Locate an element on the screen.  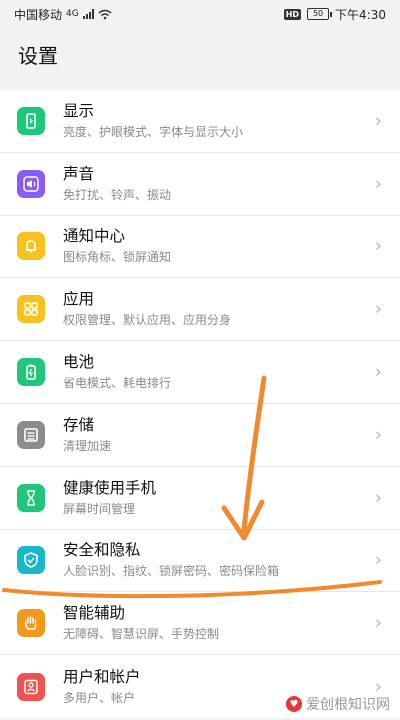
settings-item-4: 应用 权限管理、默认应用、应用分身 › is located at coordinates (200, 310).